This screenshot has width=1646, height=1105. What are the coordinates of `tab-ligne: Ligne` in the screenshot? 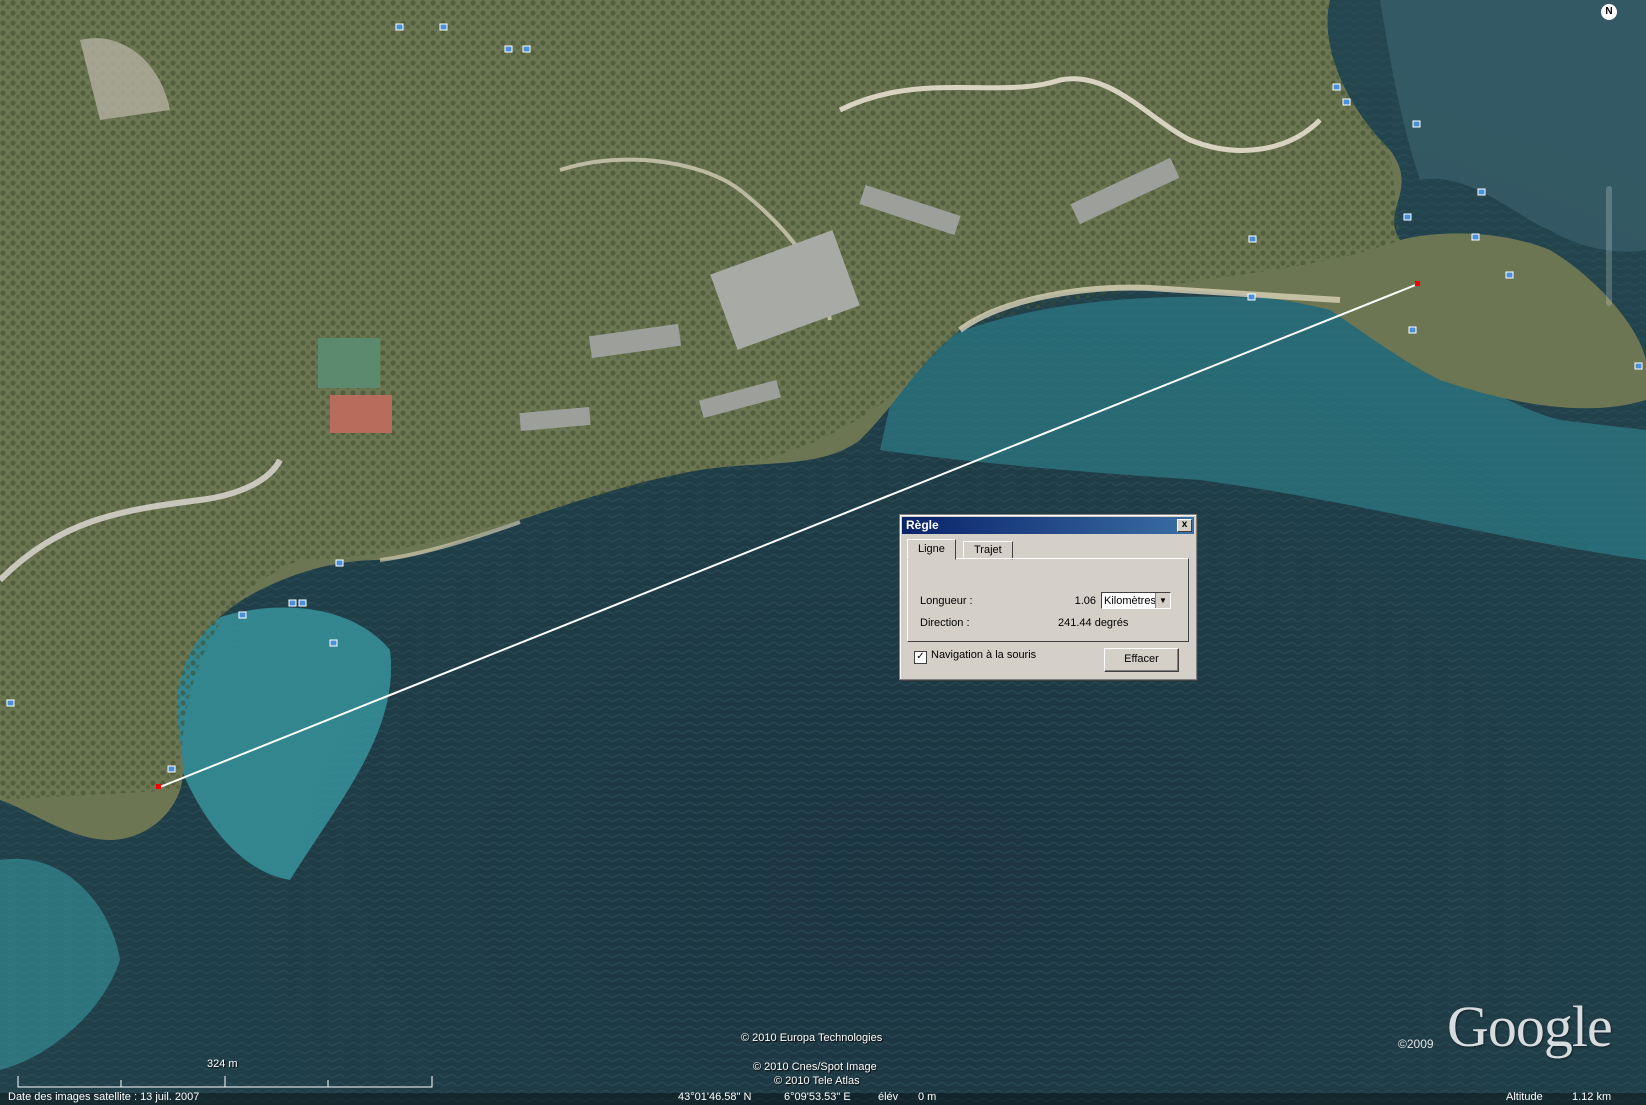 It's located at (931, 549).